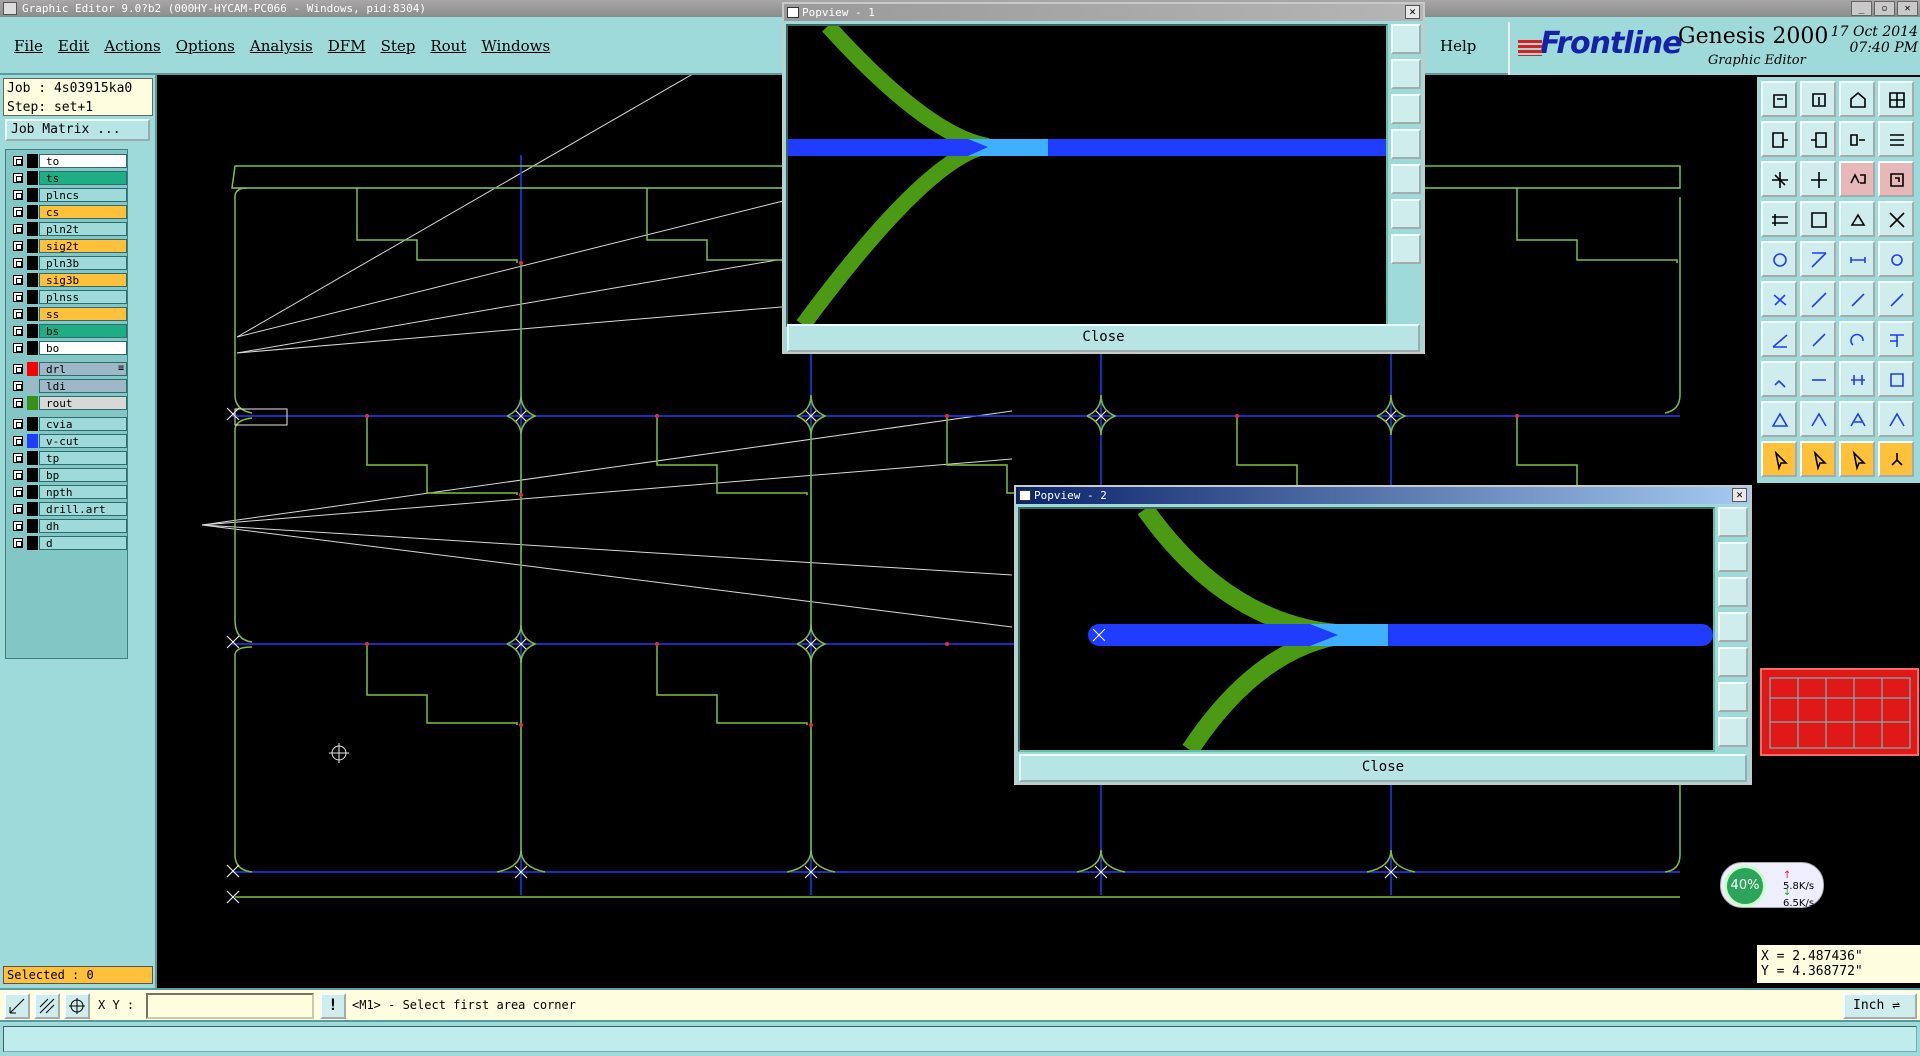  I want to click on layer-row-bs: bs, so click(68, 331).